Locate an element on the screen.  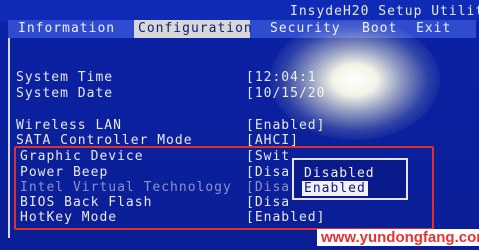
option-disabled: Disabled is located at coordinates (339, 173).